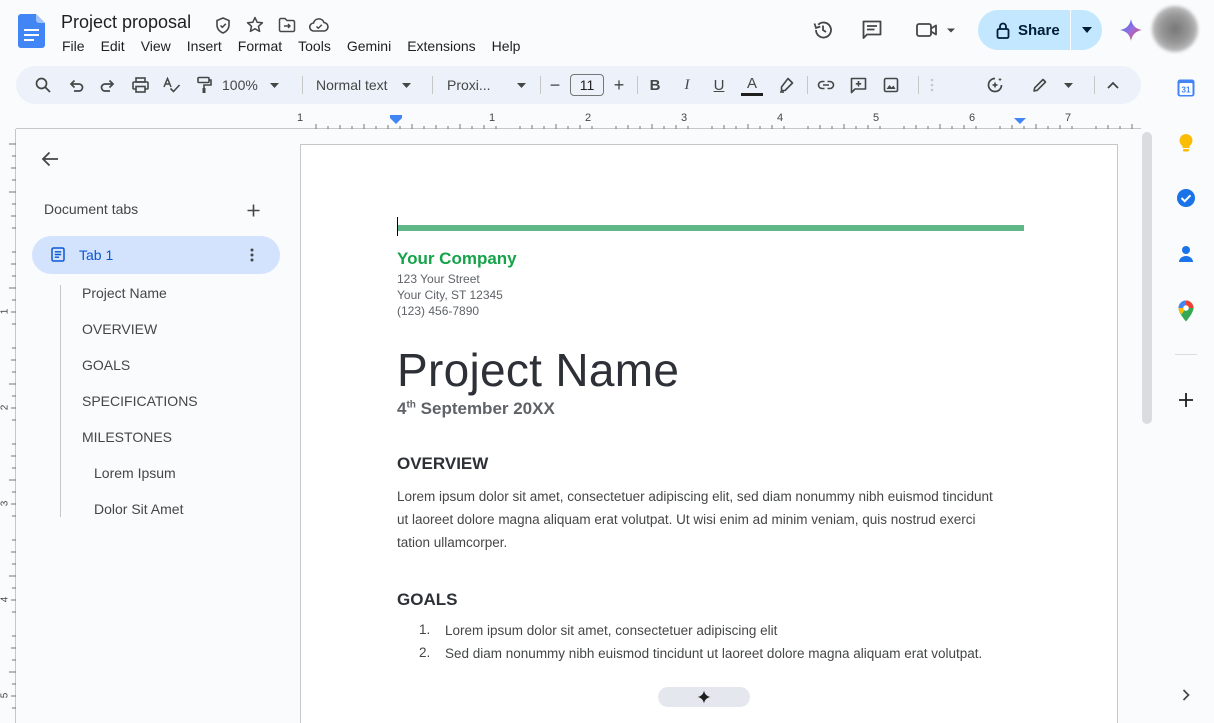 Image resolution: width=1214 pixels, height=723 pixels. Describe the element at coordinates (485, 408) in the screenshot. I see `date-rest: September 20XX` at that location.